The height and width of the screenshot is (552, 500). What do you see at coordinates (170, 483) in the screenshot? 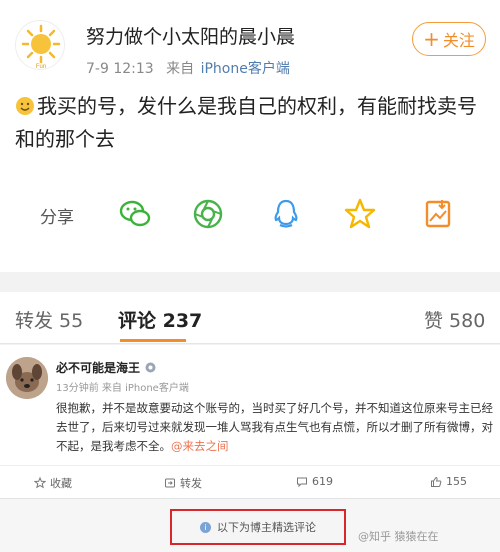
I see `repost-icon` at bounding box center [170, 483].